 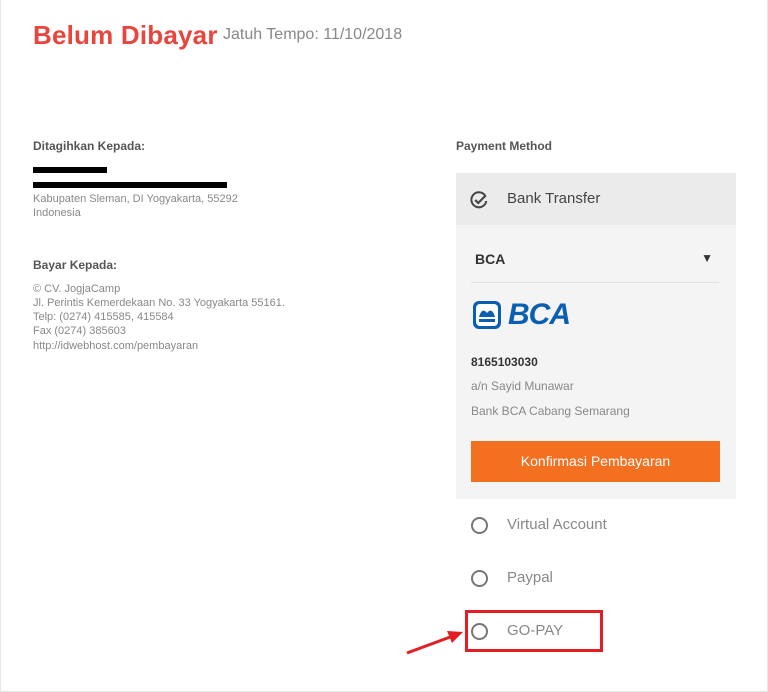 I want to click on bca-logo: BCA, so click(x=521, y=314).